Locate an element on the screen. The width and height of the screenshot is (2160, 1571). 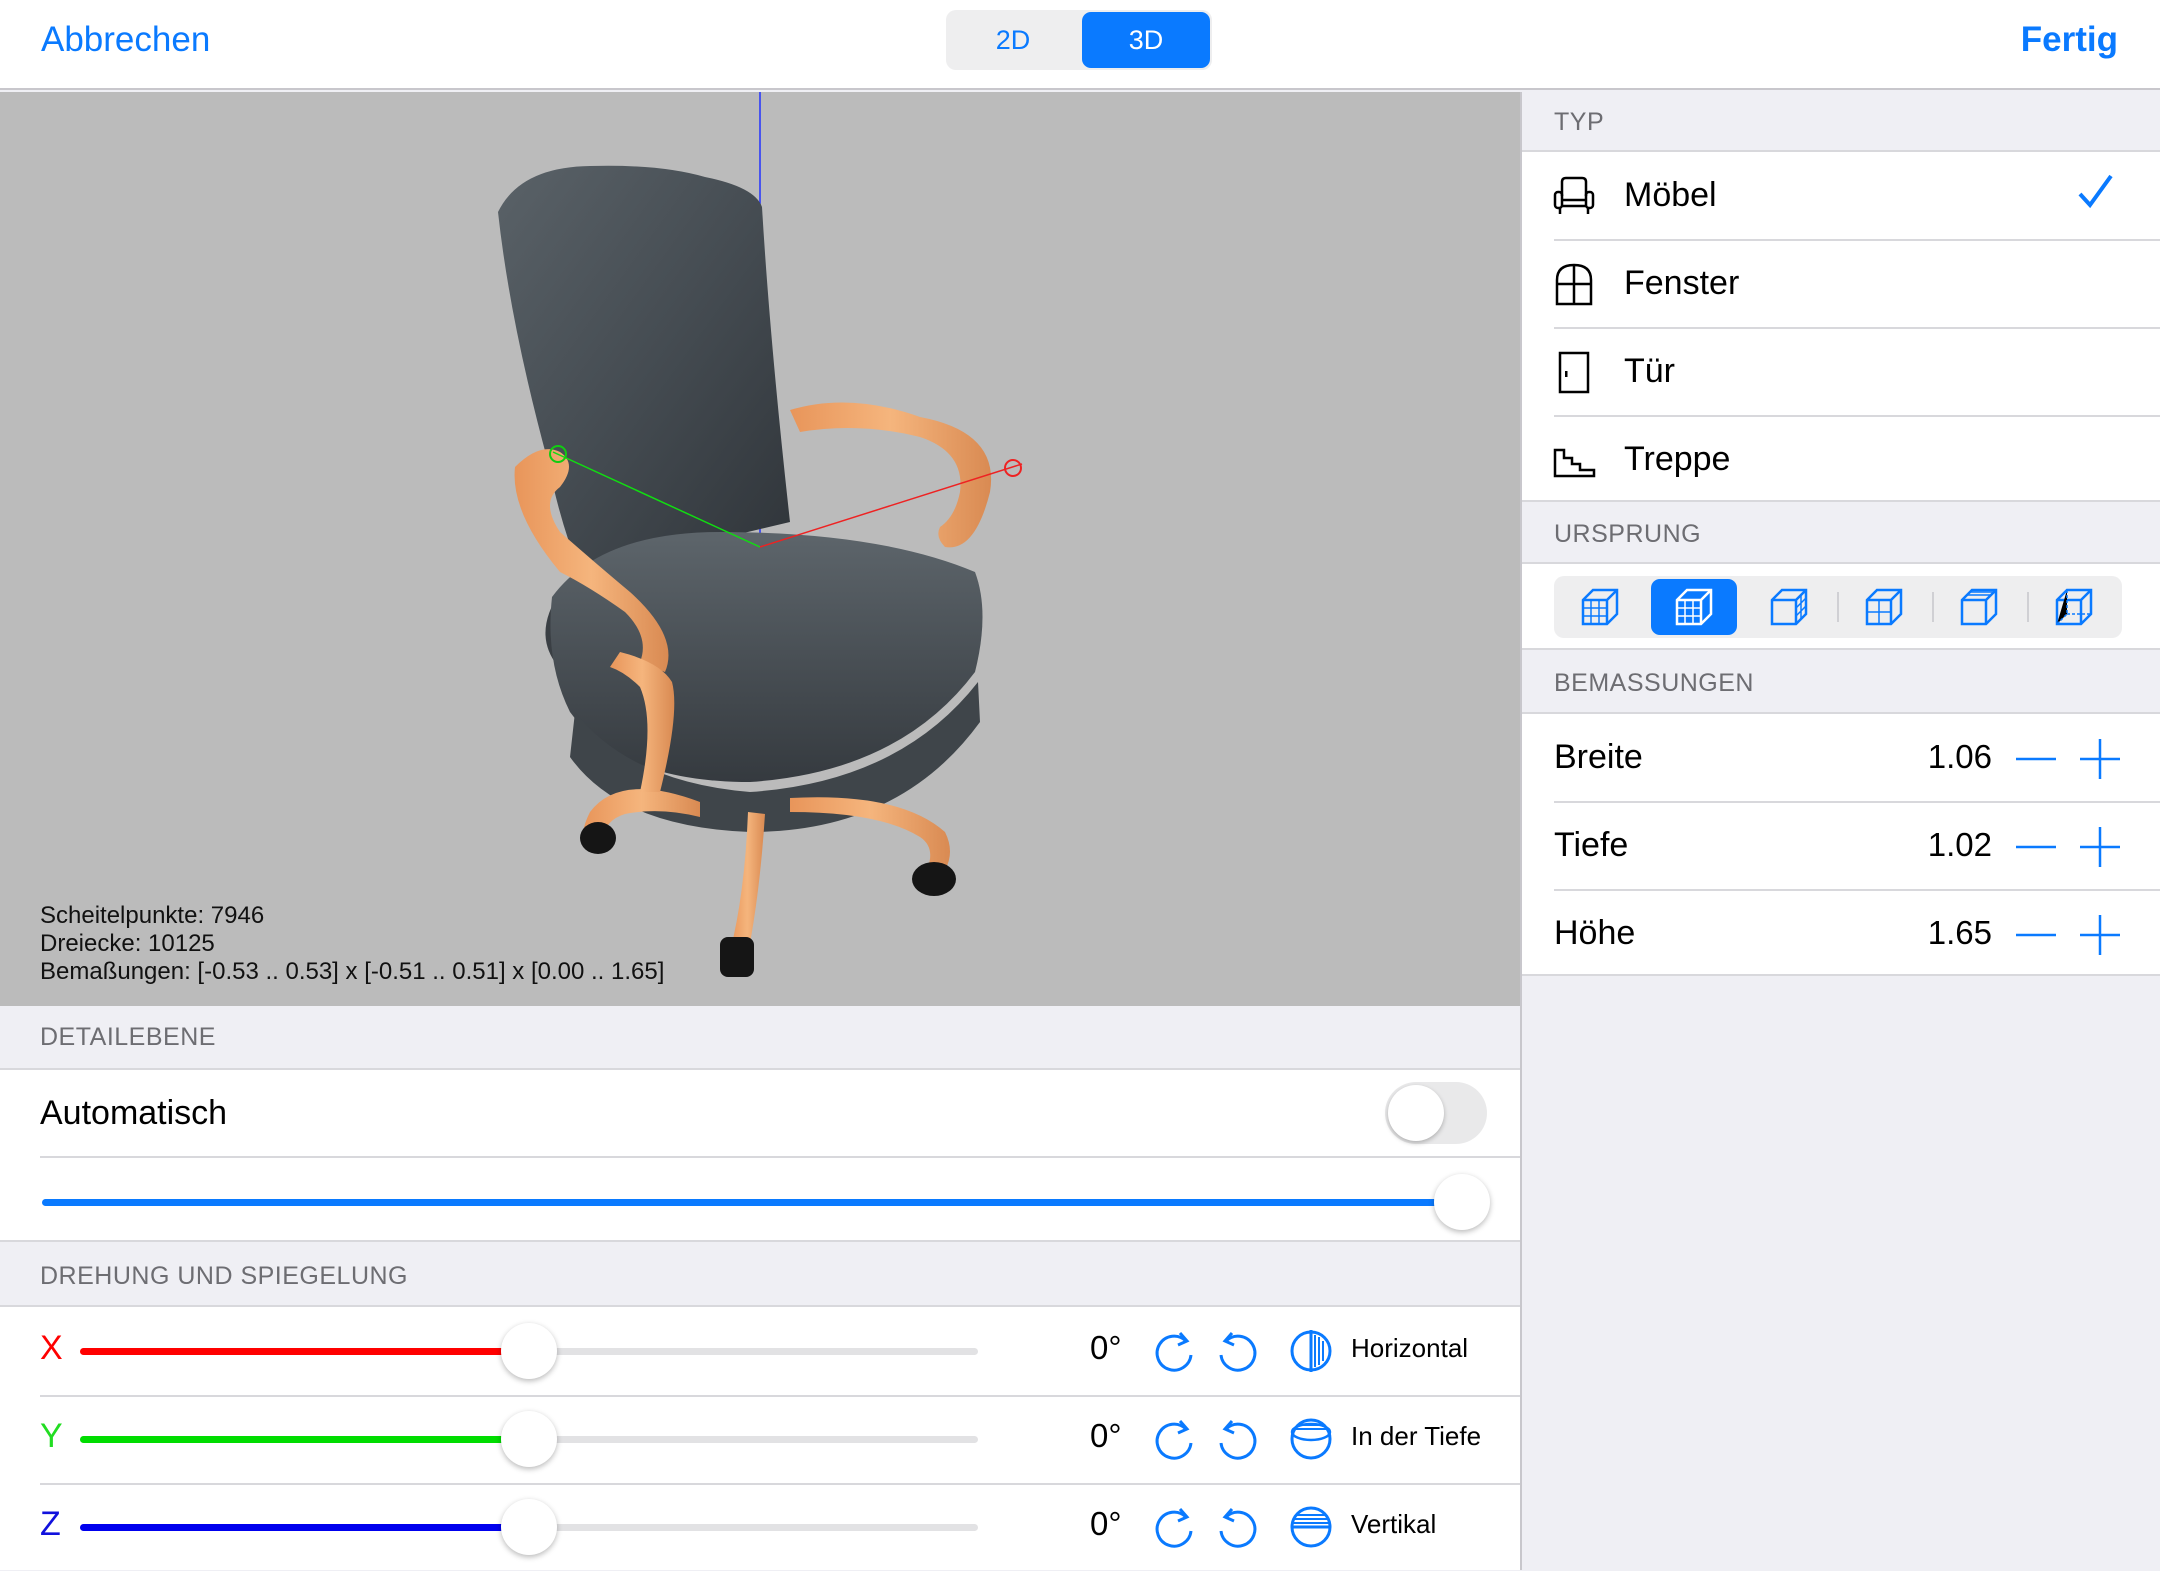
type-list: Möbel Fenster Tür Treppe is located at coordinates (1841, 326).